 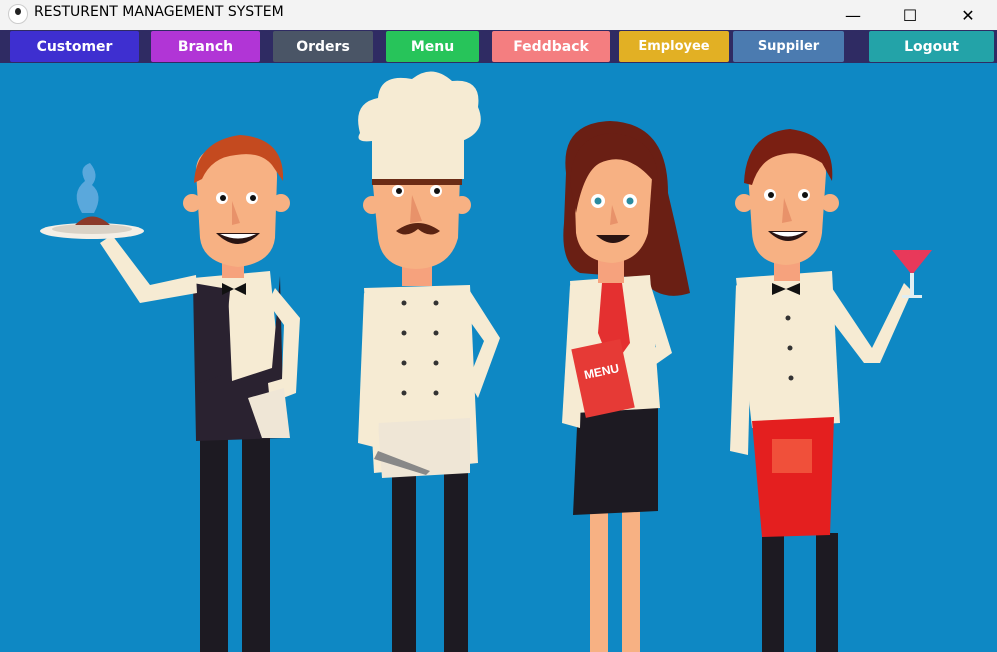 What do you see at coordinates (788, 46) in the screenshot?
I see `supplier-button: Suppiler` at bounding box center [788, 46].